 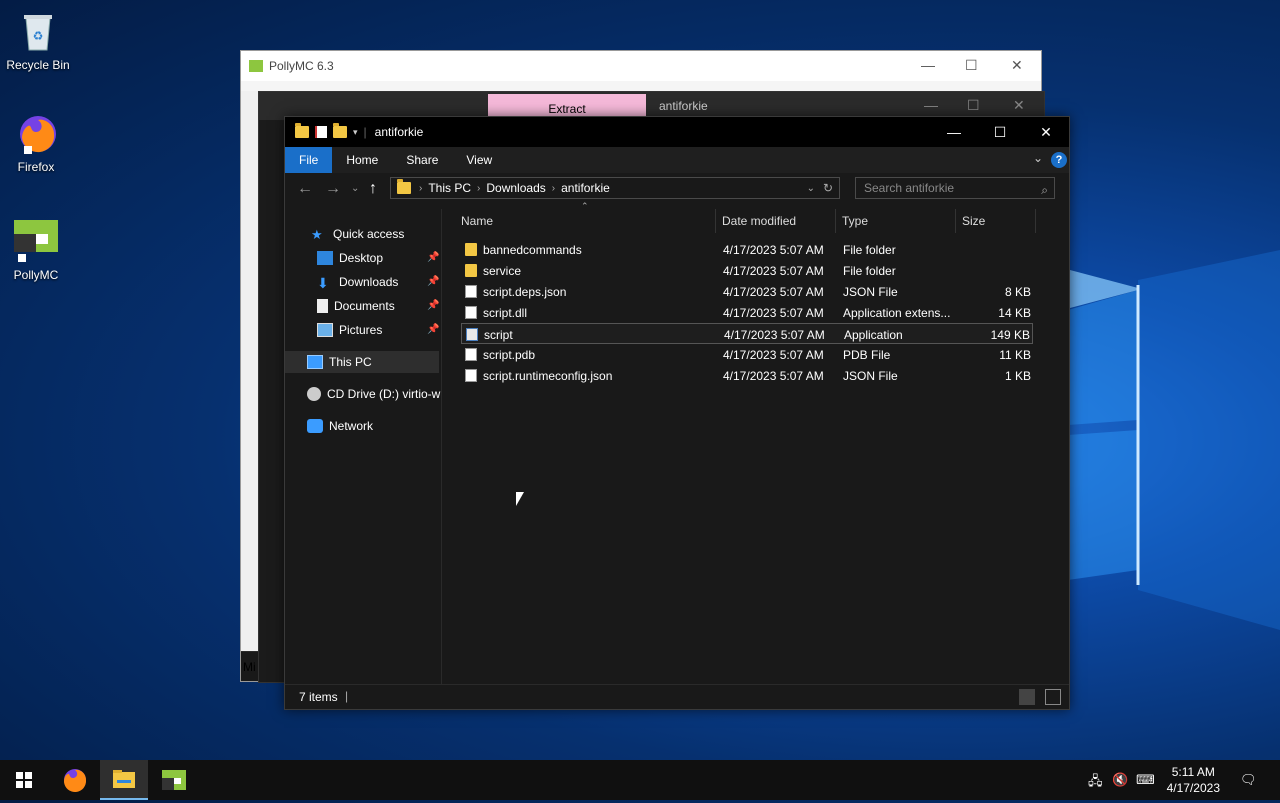 I want to click on search-icon: ⌕, so click(x=1044, y=190).